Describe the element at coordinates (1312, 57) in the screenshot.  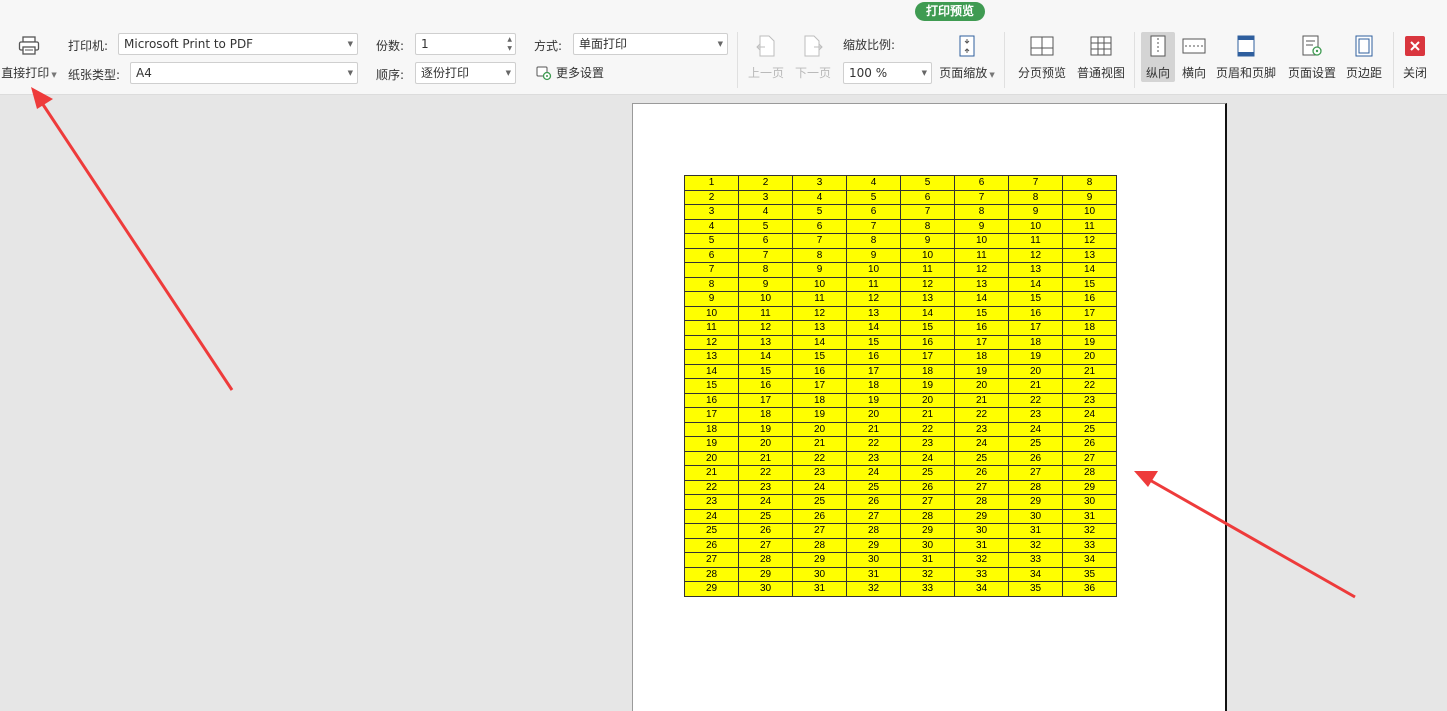
I see `page-setup-button: 页面设置` at that location.